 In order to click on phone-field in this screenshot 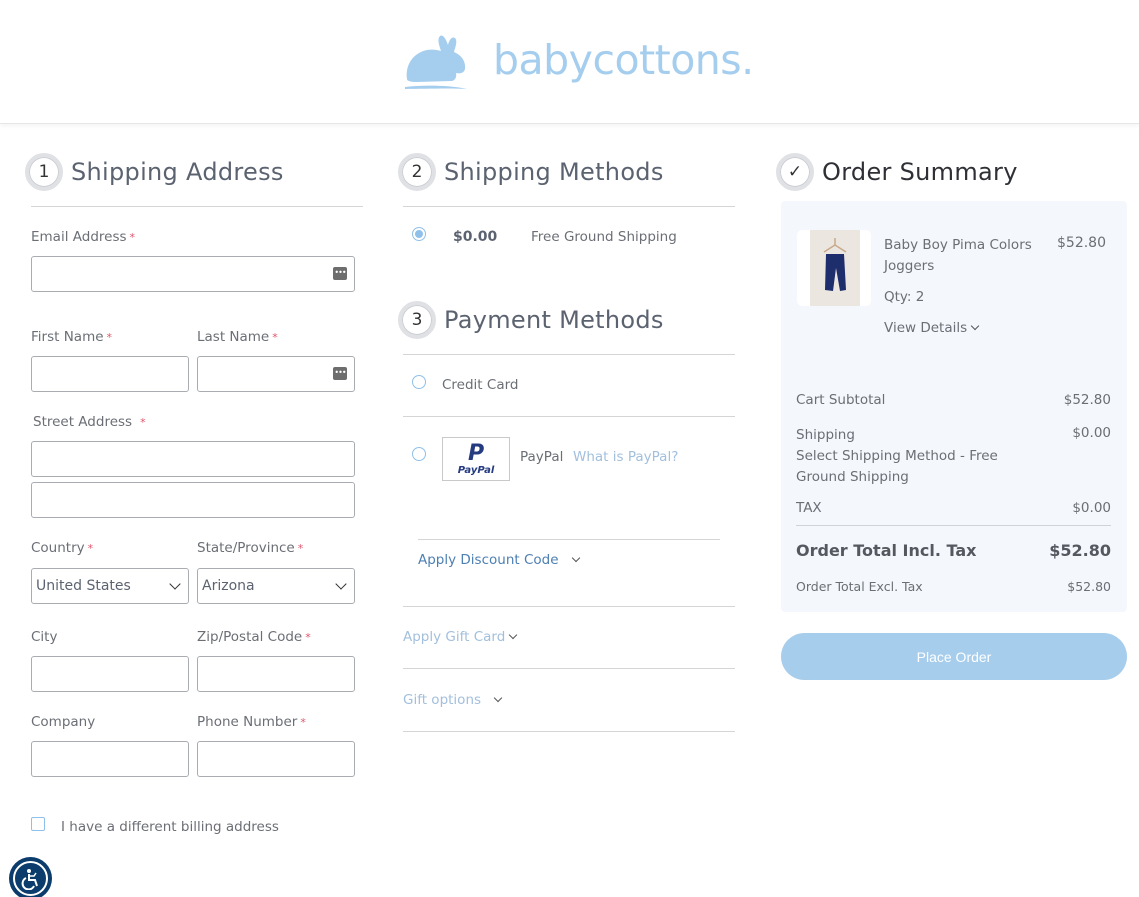, I will do `click(276, 759)`.